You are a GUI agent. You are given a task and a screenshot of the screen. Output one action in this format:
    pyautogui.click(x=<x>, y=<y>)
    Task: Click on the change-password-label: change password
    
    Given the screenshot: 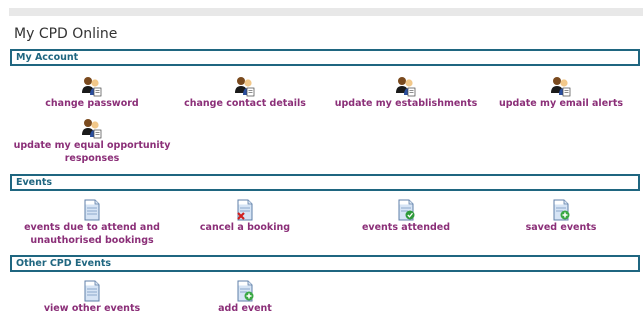 What is the action you would take?
    pyautogui.click(x=92, y=103)
    